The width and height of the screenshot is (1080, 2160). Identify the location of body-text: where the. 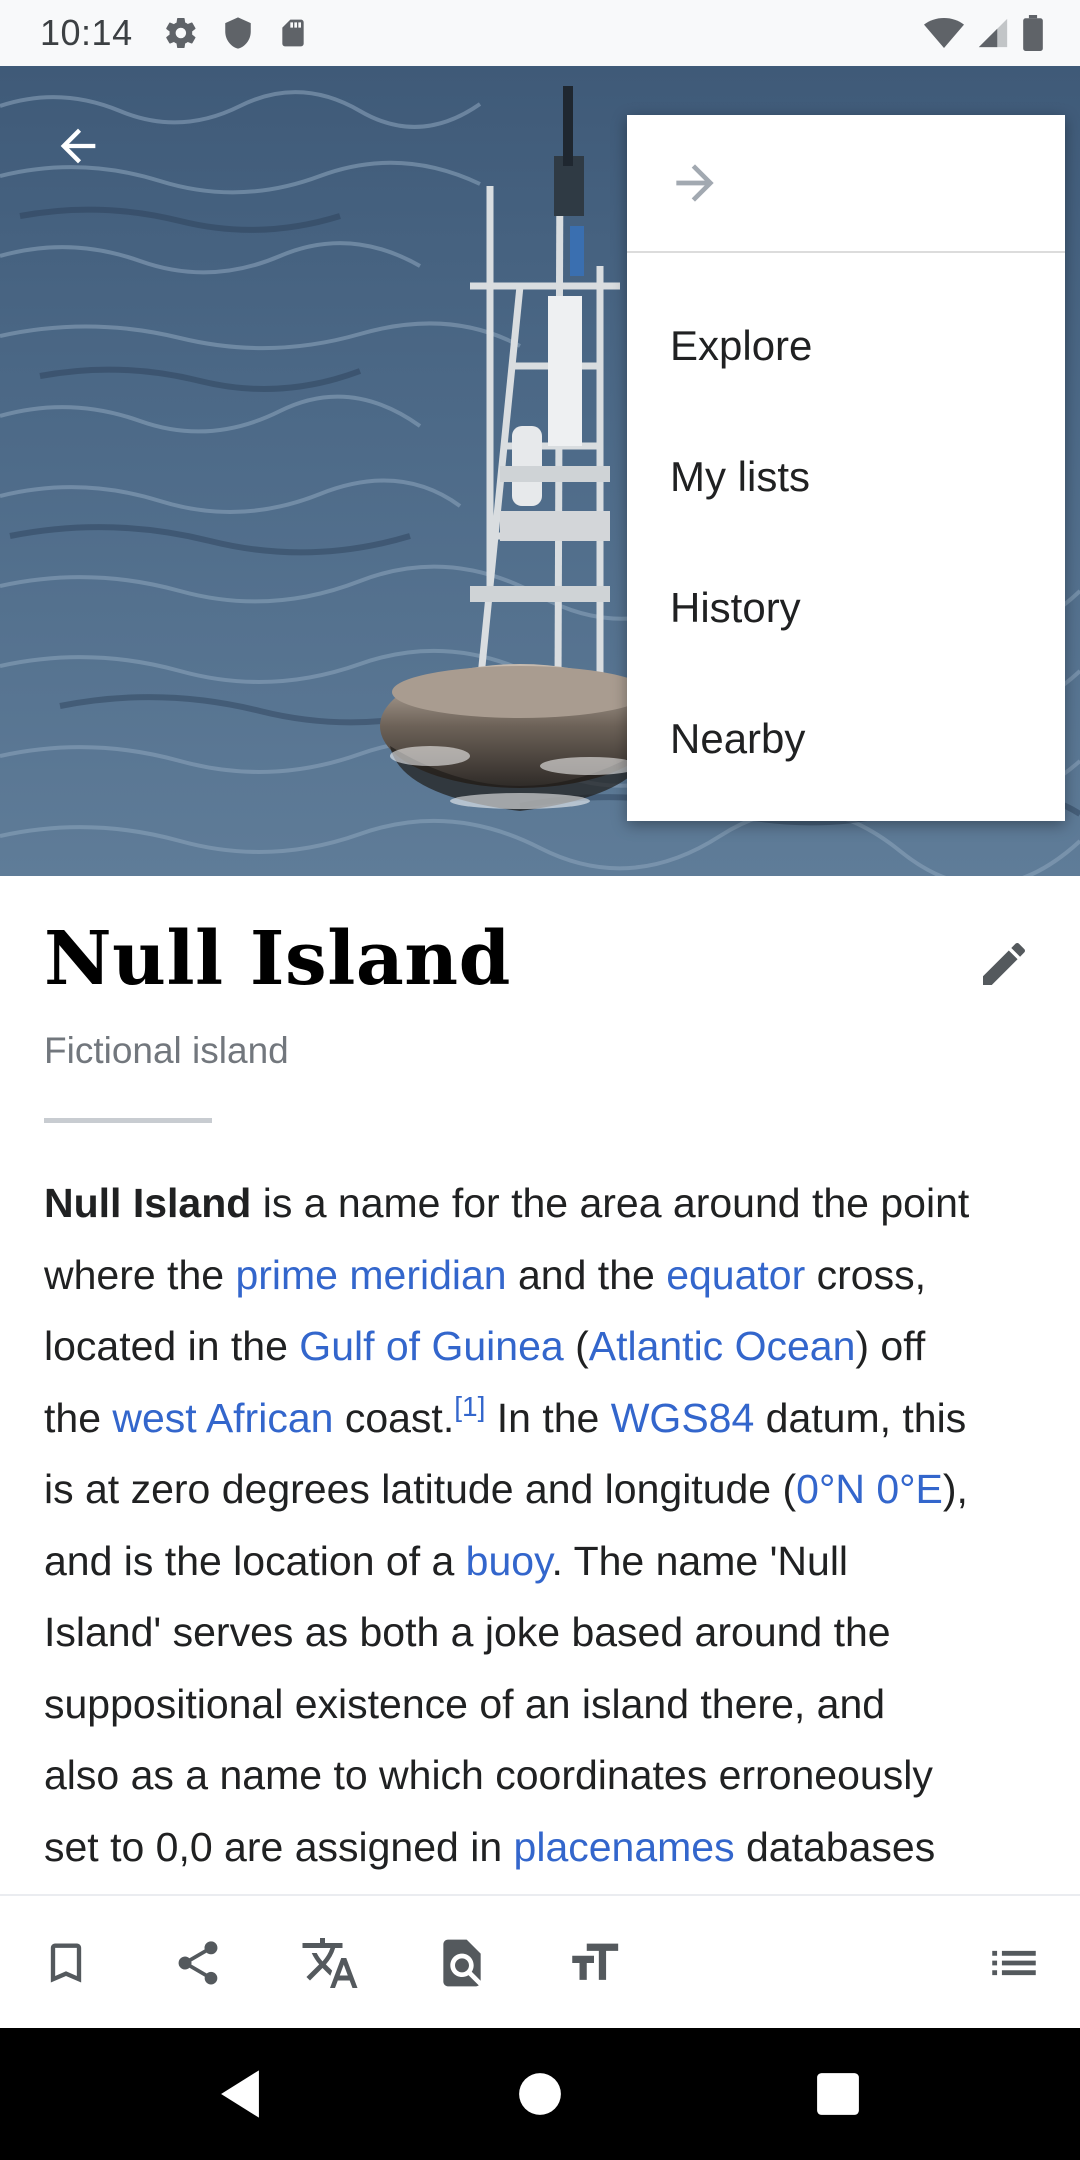
(140, 1274).